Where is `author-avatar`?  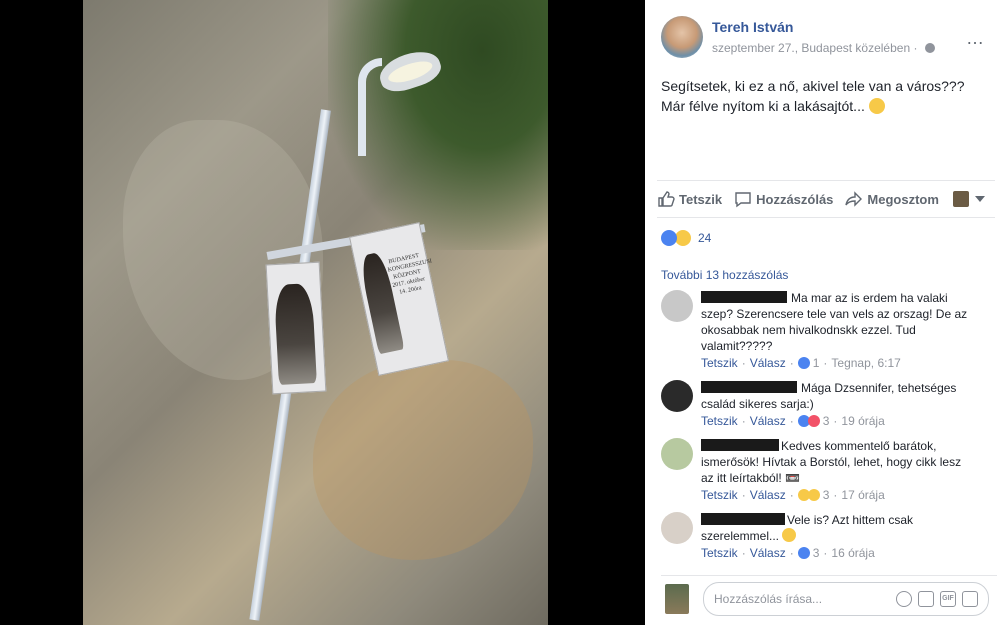
author-avatar is located at coordinates (682, 37).